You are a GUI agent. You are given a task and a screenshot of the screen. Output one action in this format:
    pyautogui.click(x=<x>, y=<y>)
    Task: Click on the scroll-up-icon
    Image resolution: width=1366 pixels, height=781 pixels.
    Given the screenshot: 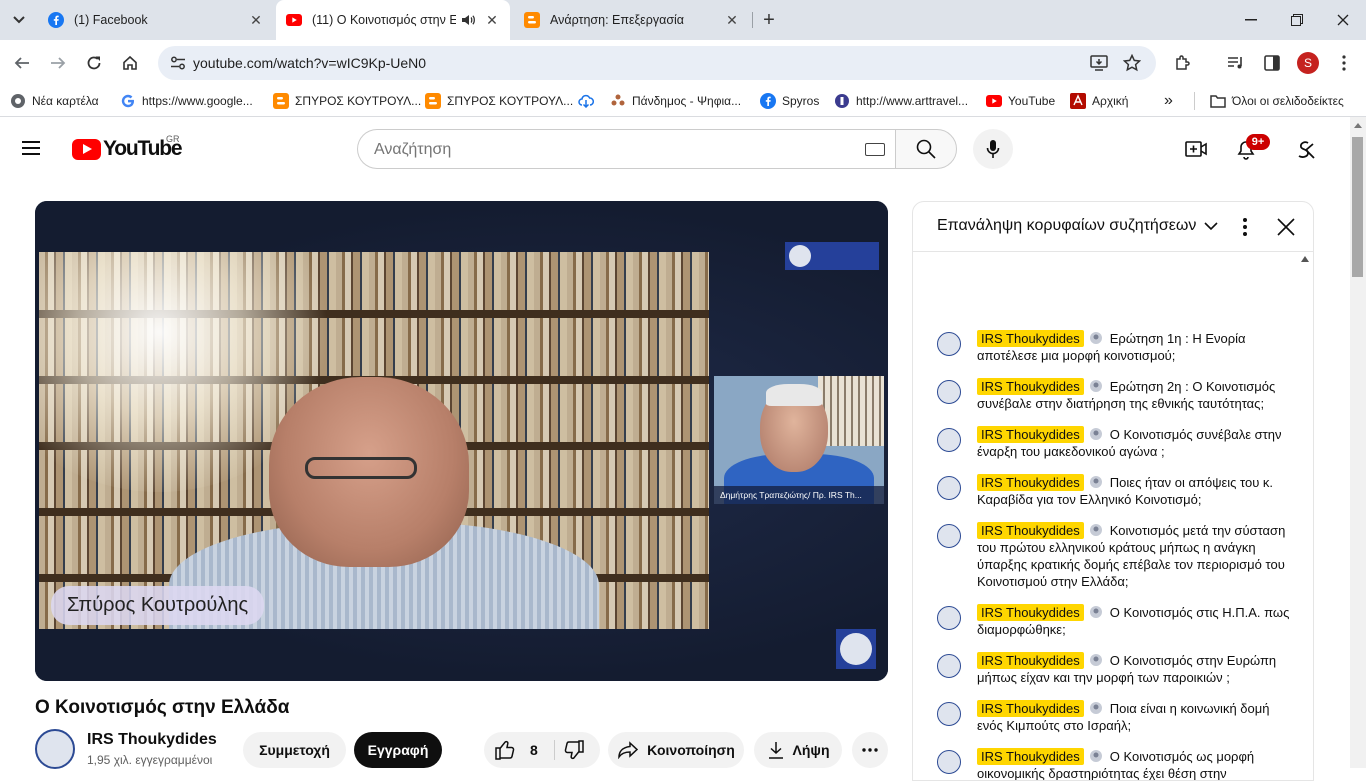 What is the action you would take?
    pyautogui.click(x=1358, y=125)
    